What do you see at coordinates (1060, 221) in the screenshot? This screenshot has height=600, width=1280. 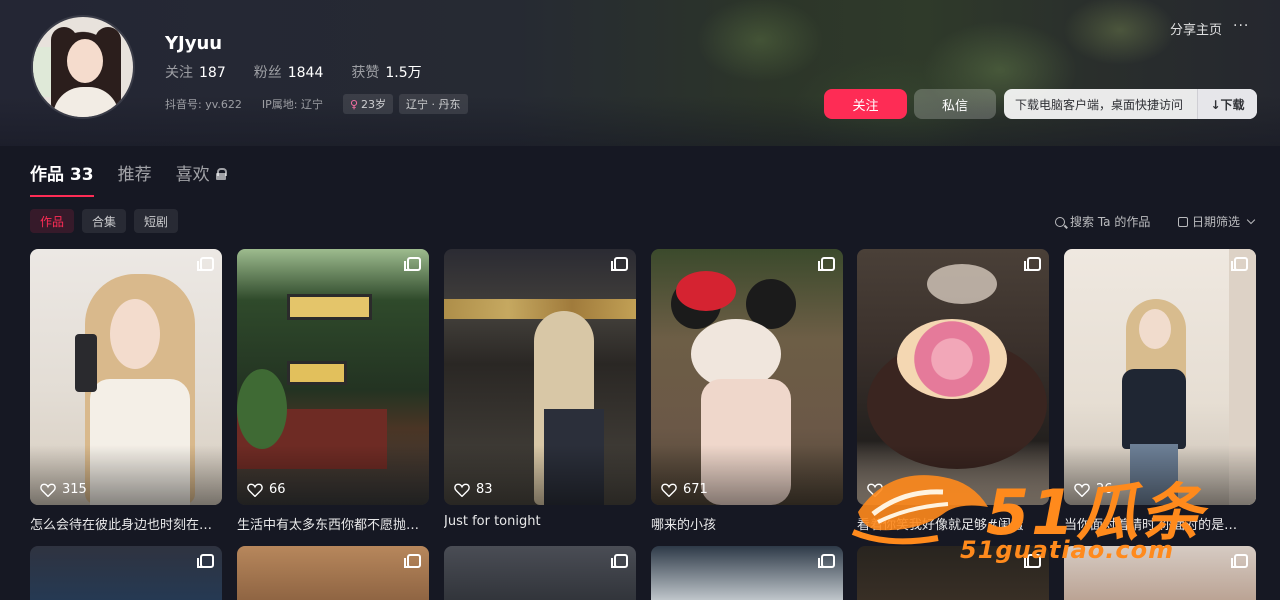 I see `search-icon` at bounding box center [1060, 221].